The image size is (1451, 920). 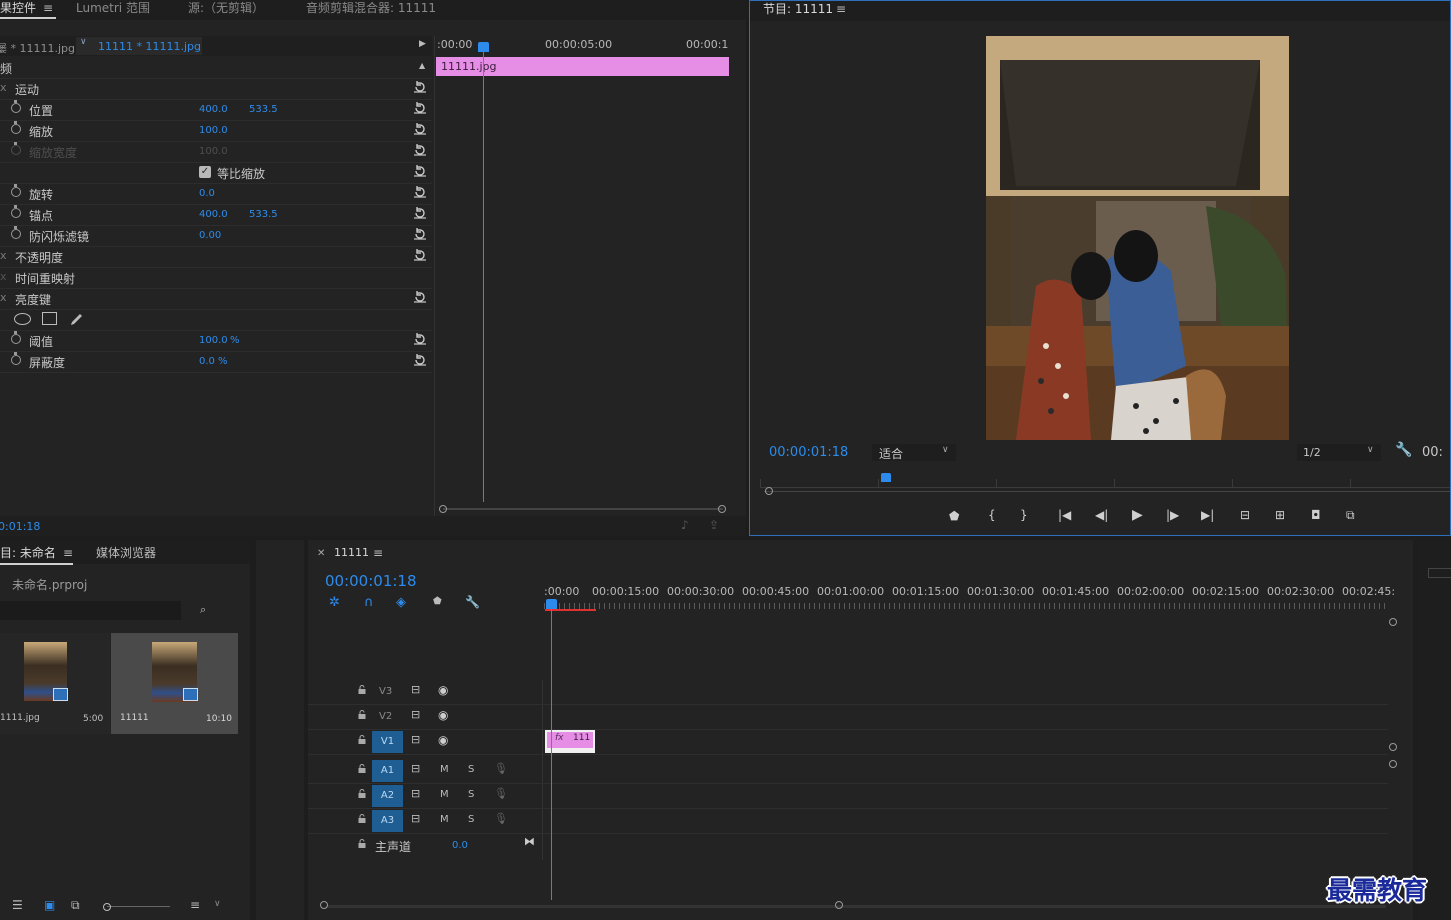 I want to click on zoom-slider-handle, so click(x=107, y=907).